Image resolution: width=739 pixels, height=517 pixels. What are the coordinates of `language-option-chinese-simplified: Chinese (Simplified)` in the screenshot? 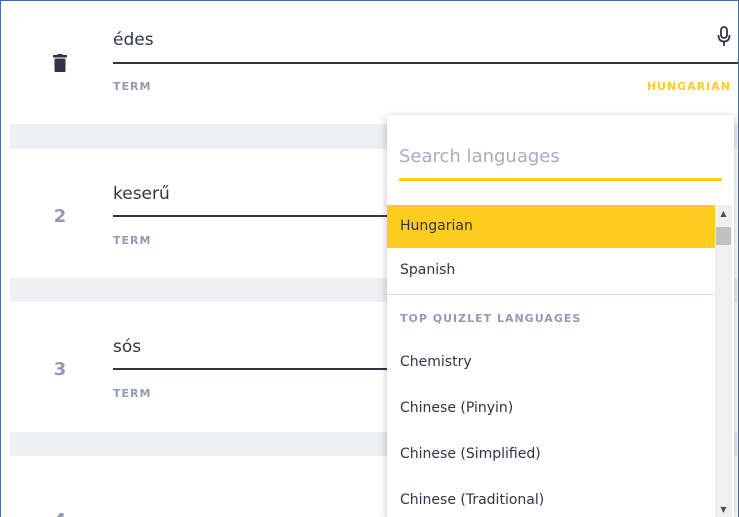 It's located at (551, 454).